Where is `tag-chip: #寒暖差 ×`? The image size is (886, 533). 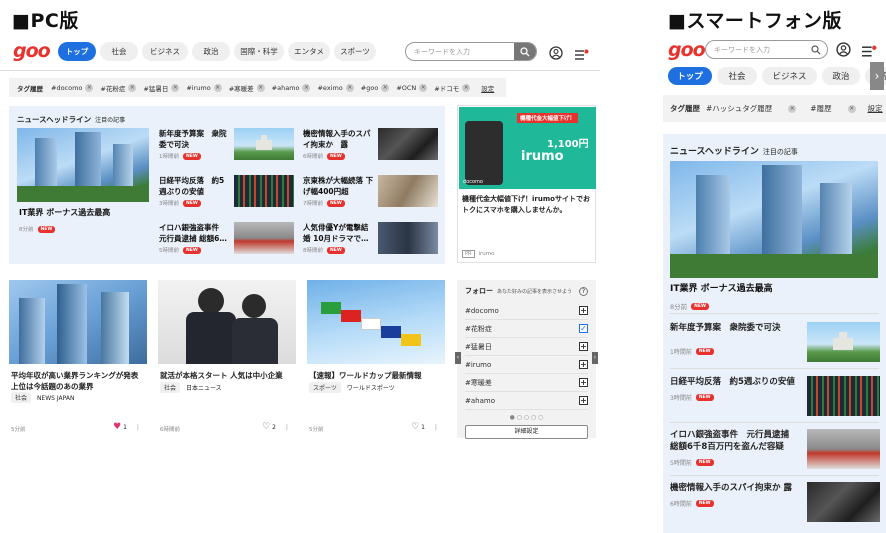 tag-chip: #寒暖差 × is located at coordinates (247, 88).